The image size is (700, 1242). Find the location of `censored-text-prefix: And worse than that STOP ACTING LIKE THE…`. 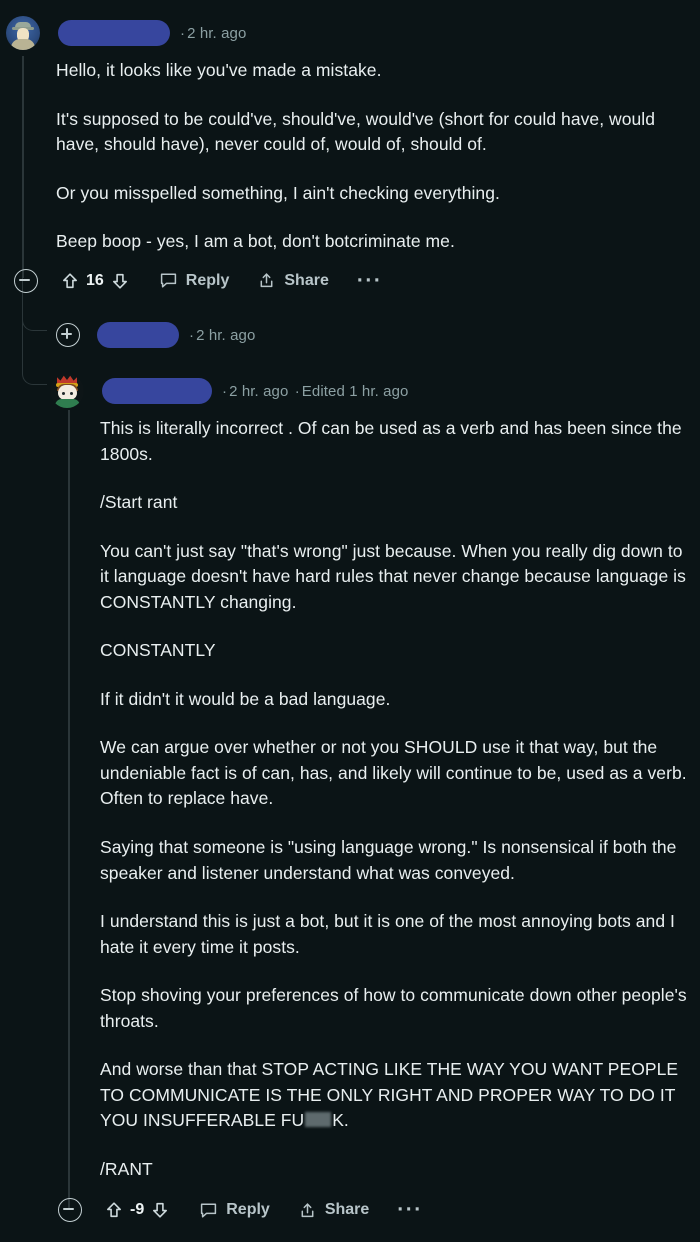

censored-text-prefix: And worse than that STOP ACTING LIKE THE… is located at coordinates (389, 1095).